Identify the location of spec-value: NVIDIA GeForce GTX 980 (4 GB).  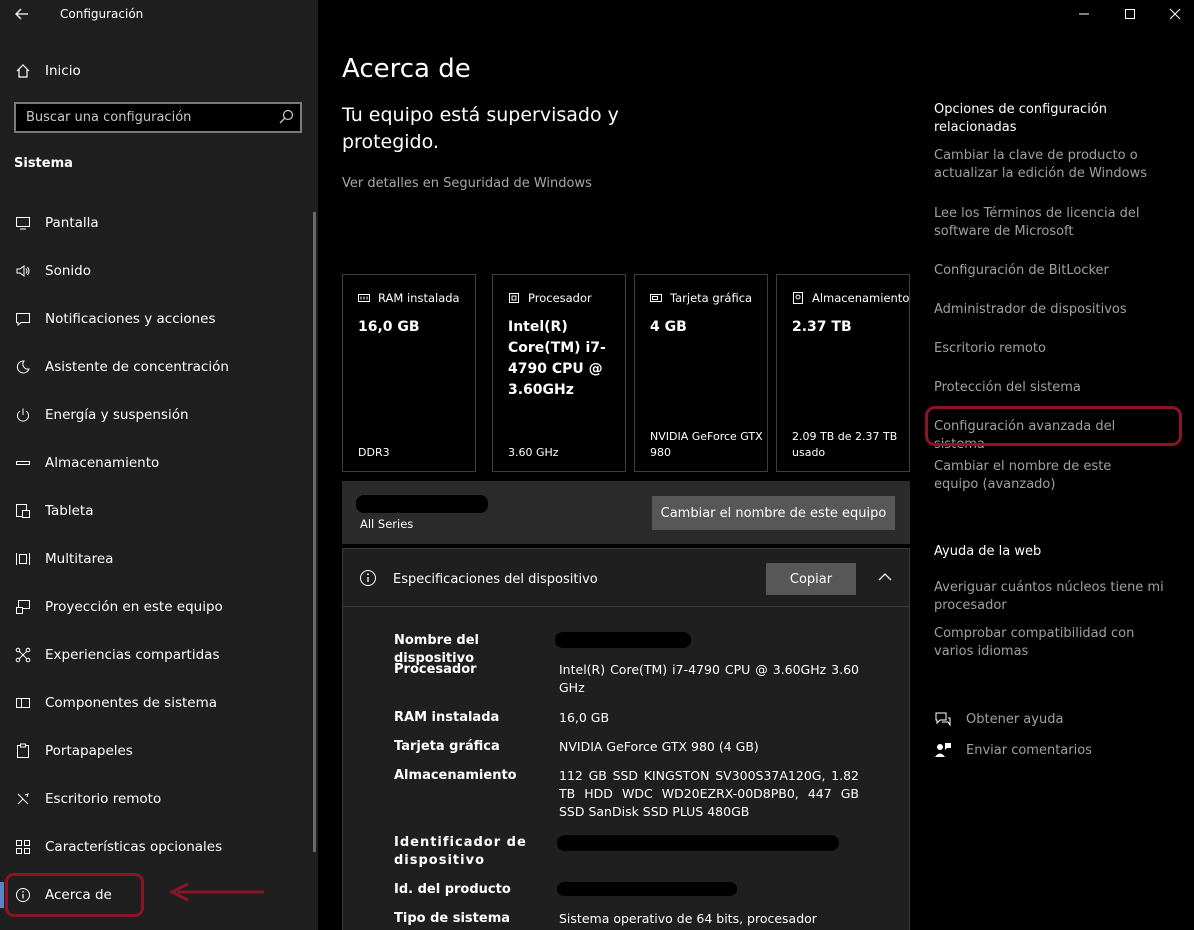
(659, 746).